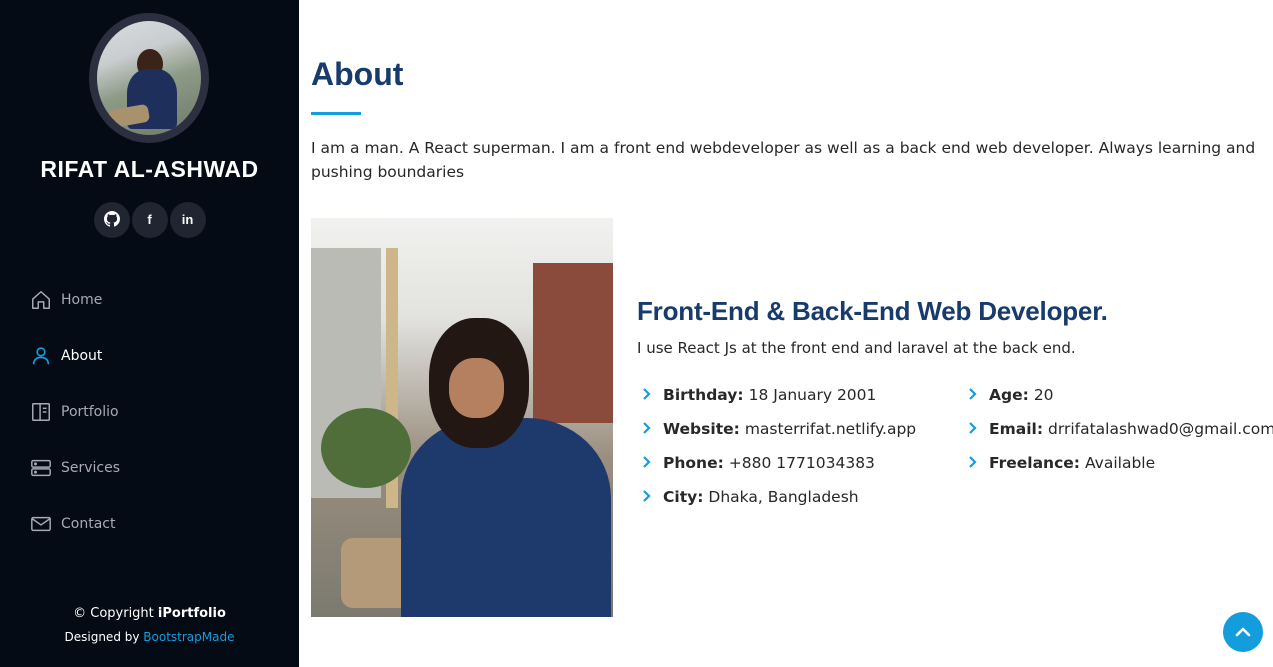 The image size is (1273, 667). What do you see at coordinates (82, 300) in the screenshot?
I see `nav-label-home: Home` at bounding box center [82, 300].